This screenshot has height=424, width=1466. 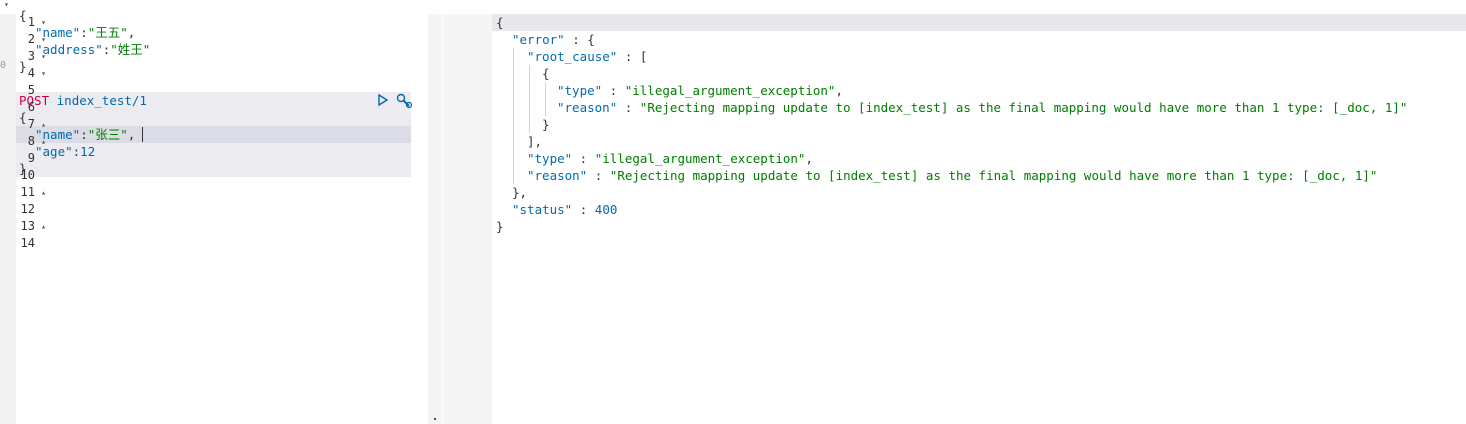 What do you see at coordinates (587, 56) in the screenshot?
I see `response-line: "root_cause" : [` at bounding box center [587, 56].